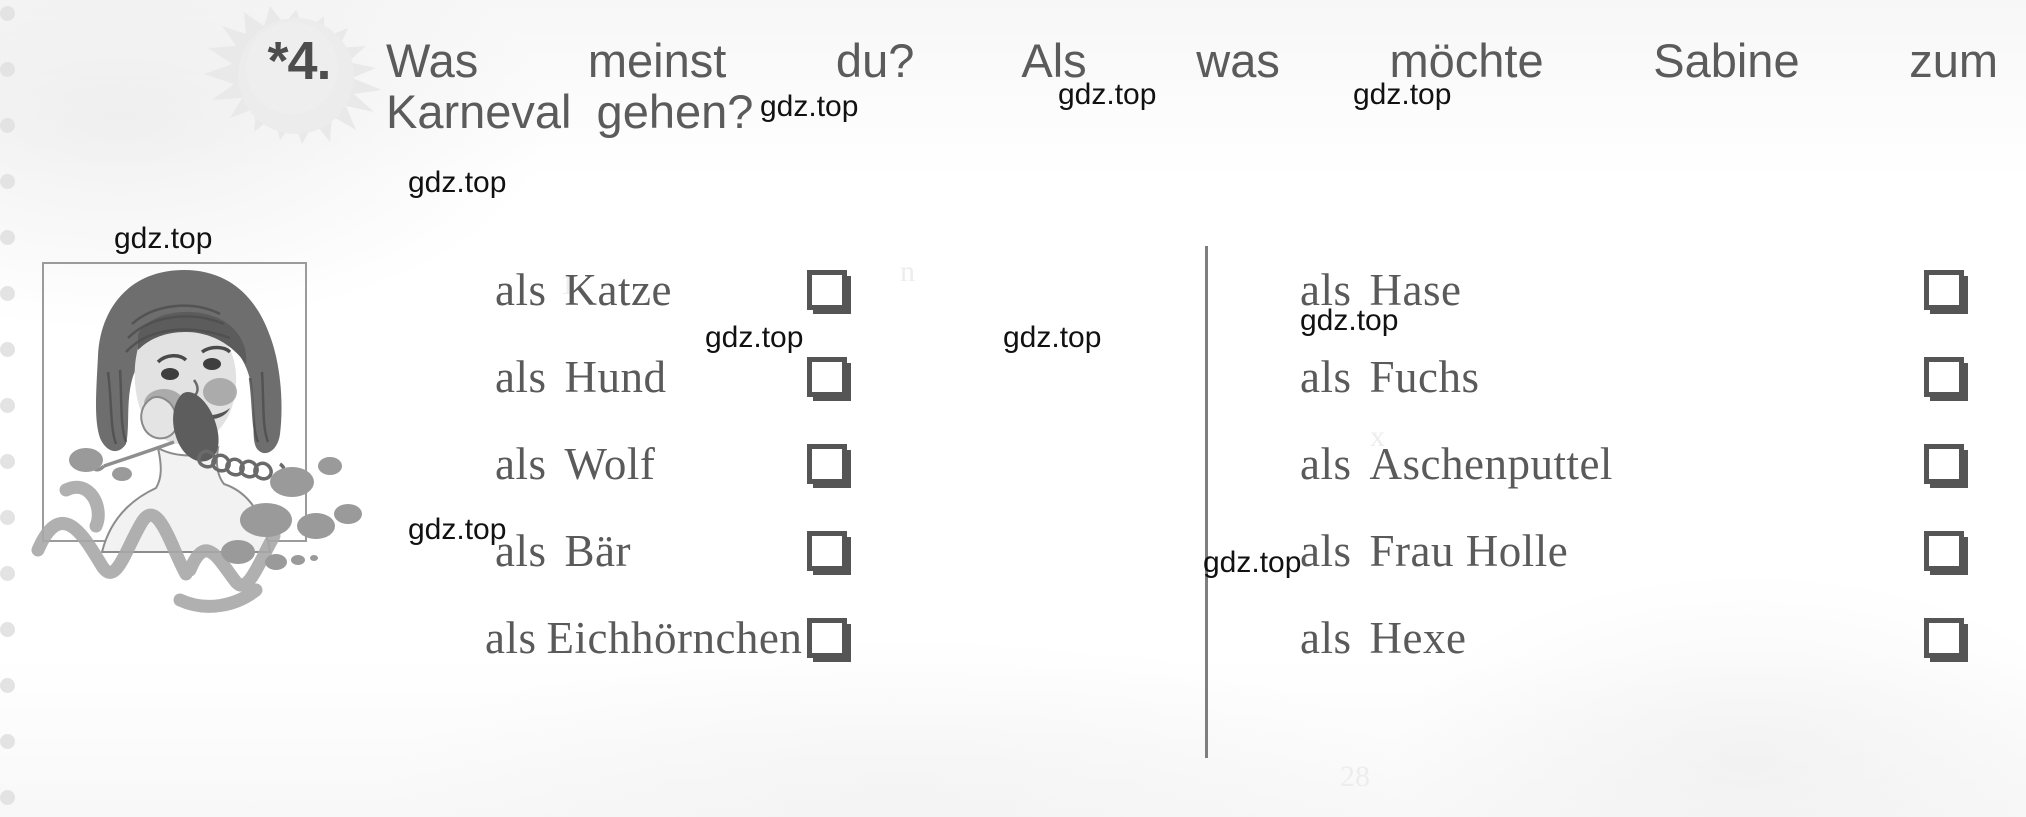  I want to click on option-row: als Wolf, so click(805, 463).